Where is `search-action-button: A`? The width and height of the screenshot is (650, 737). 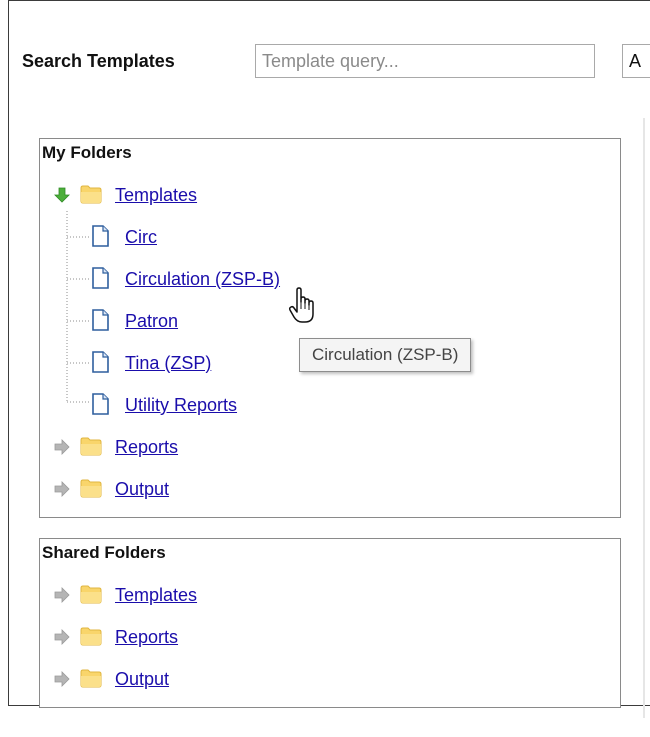
search-action-button: A is located at coordinates (636, 61).